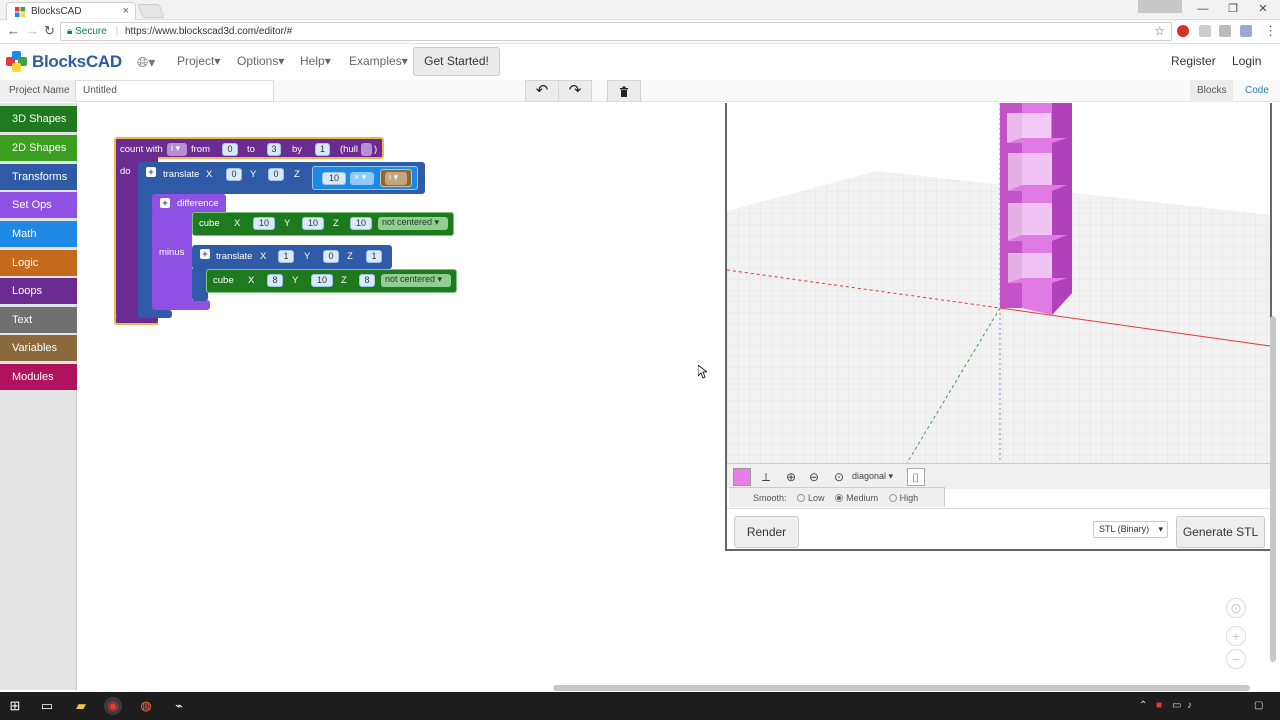 The width and height of the screenshot is (1280, 720). What do you see at coordinates (1258, 705) in the screenshot?
I see `notifications-icon: ▢` at bounding box center [1258, 705].